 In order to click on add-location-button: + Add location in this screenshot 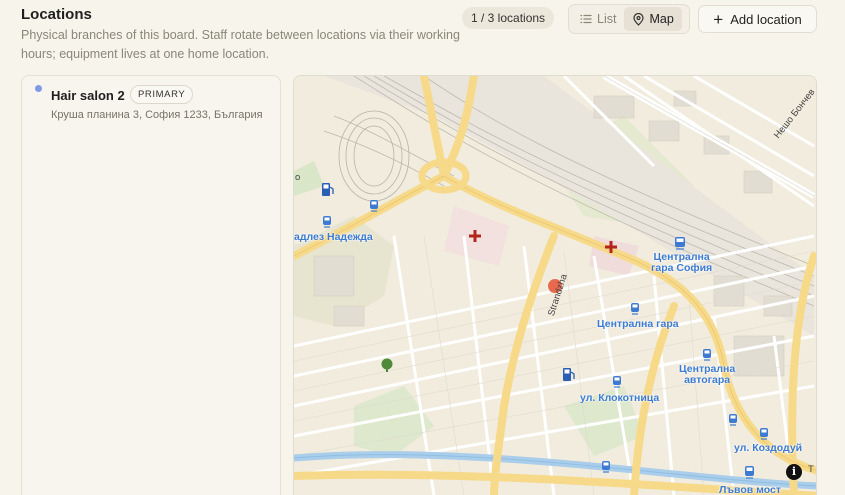, I will do `click(757, 19)`.